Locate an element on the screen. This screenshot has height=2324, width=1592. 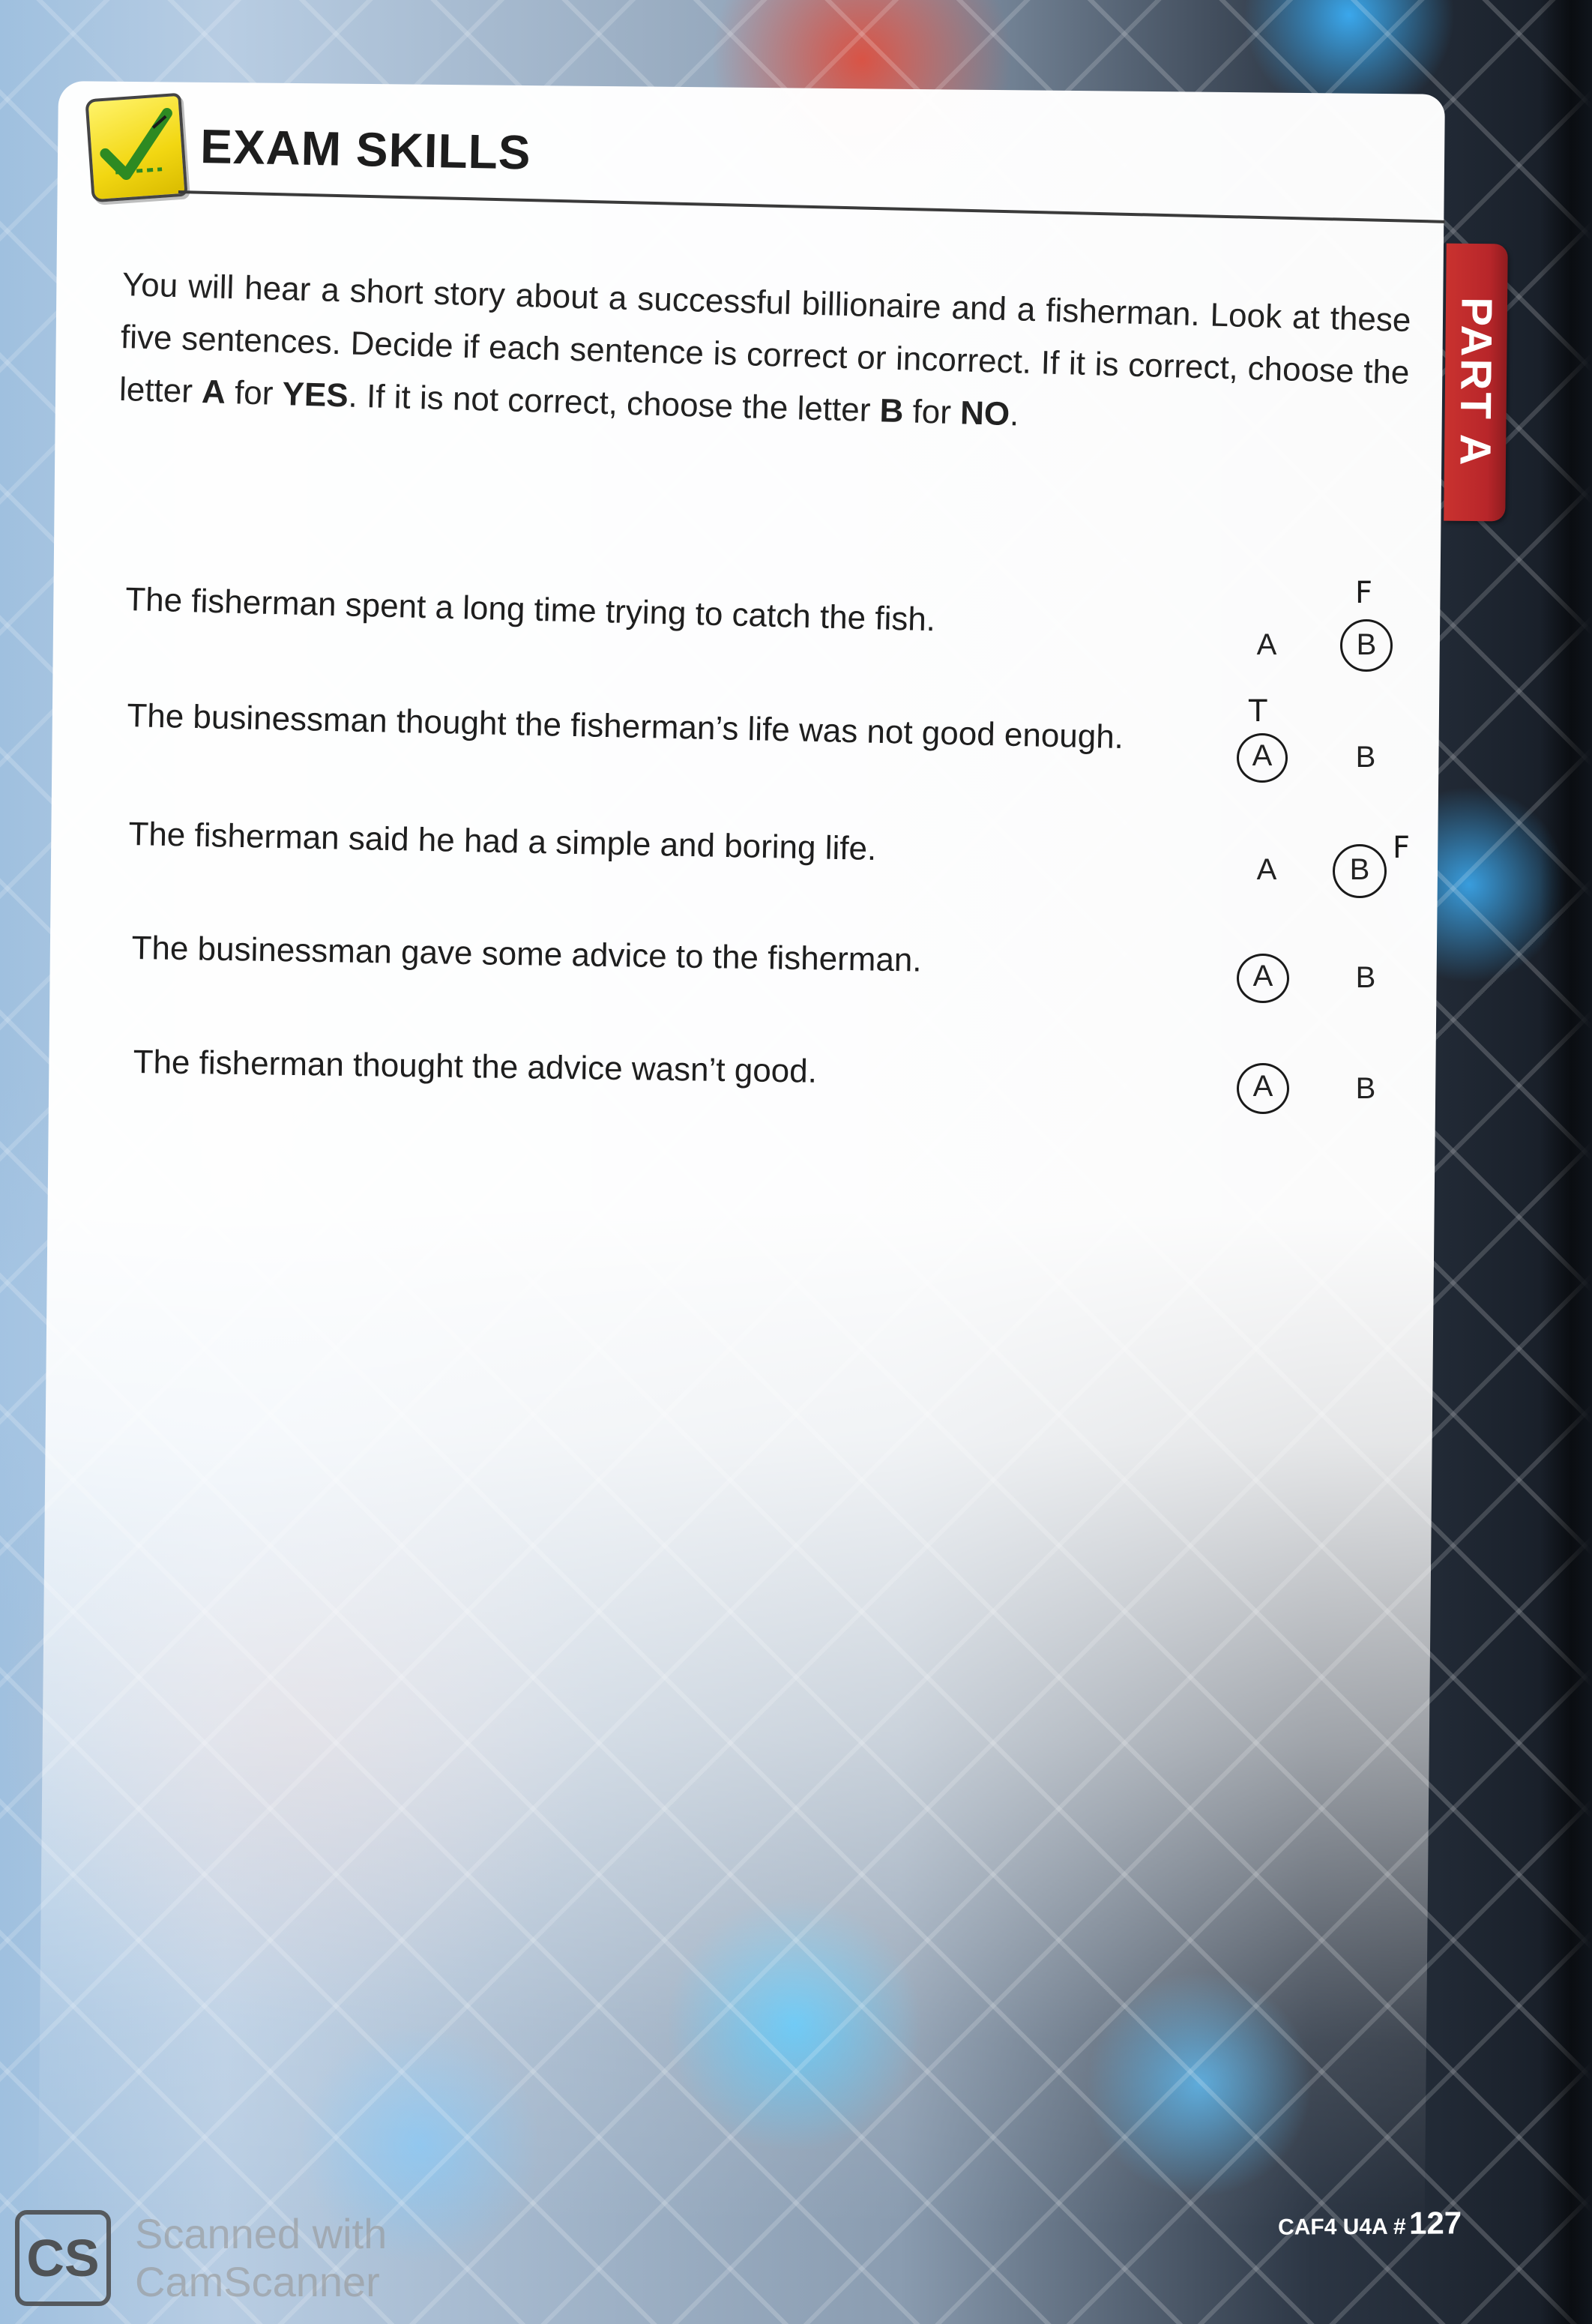
question-1-option-b: B is located at coordinates (1367, 645).